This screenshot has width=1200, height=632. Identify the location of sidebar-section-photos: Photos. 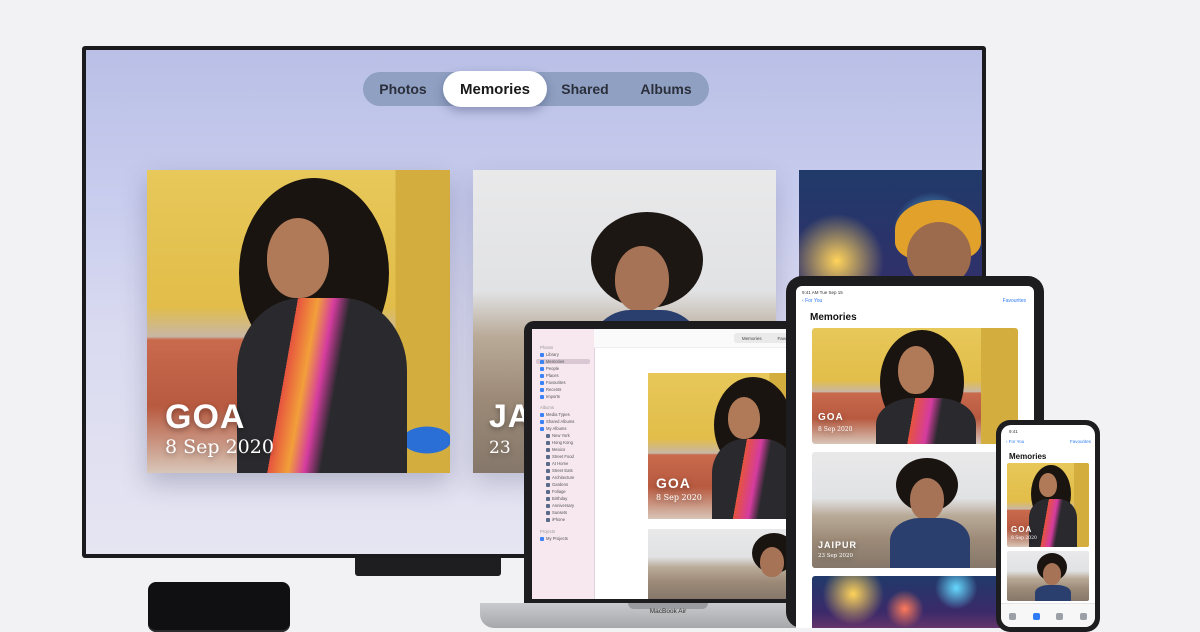
(547, 347).